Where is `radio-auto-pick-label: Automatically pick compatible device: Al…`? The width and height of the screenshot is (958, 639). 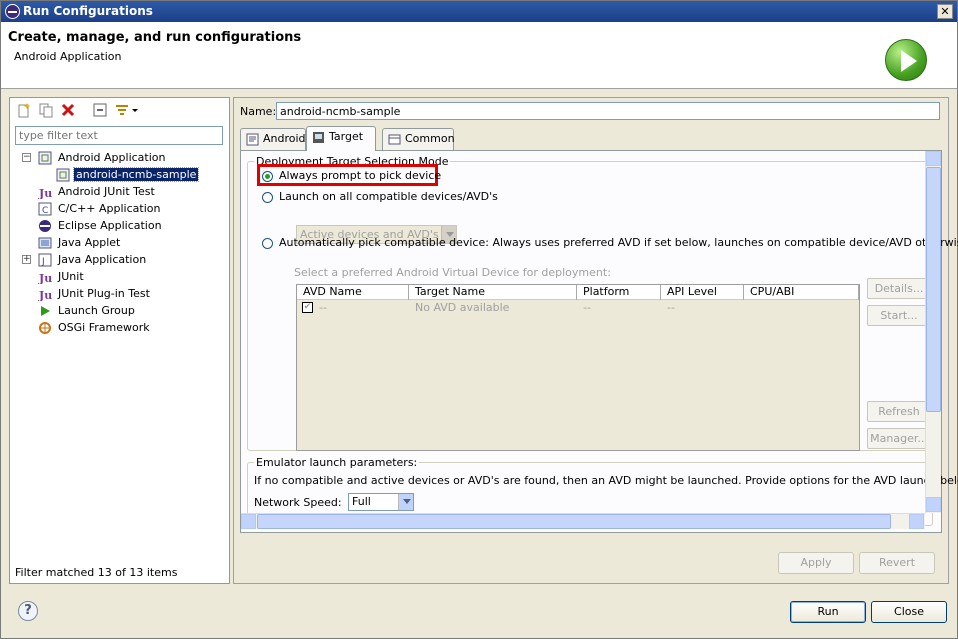 radio-auto-pick-label: Automatically pick compatible device: Al… is located at coordinates (618, 242).